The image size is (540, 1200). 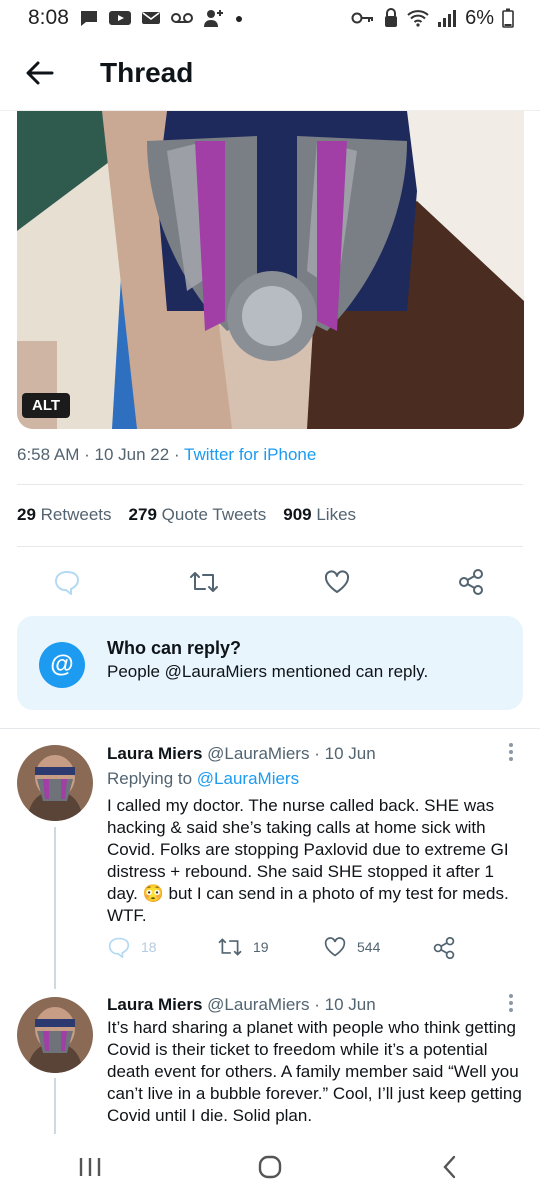 I want to click on retweets-stat: 29 Retweets, so click(x=64, y=515).